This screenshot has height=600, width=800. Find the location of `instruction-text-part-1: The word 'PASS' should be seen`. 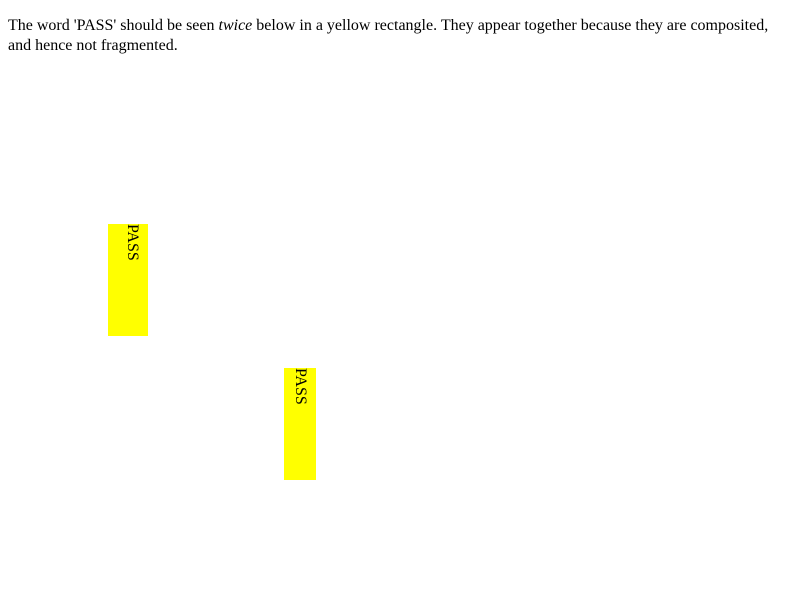

instruction-text-part-1: The word 'PASS' should be seen is located at coordinates (113, 25).